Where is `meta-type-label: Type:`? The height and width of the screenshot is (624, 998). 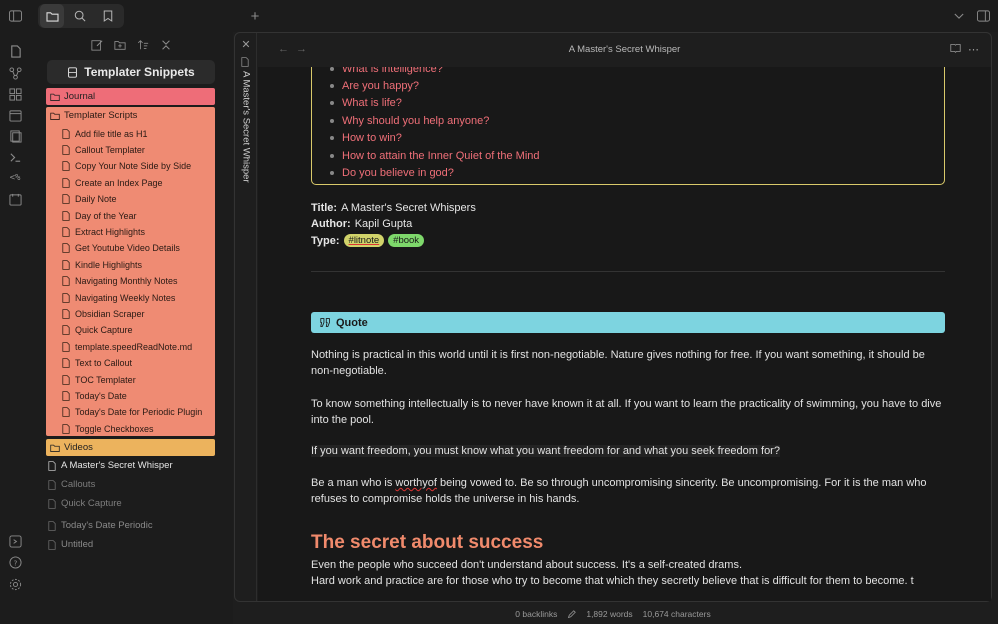
meta-type-label: Type: is located at coordinates (325, 240).